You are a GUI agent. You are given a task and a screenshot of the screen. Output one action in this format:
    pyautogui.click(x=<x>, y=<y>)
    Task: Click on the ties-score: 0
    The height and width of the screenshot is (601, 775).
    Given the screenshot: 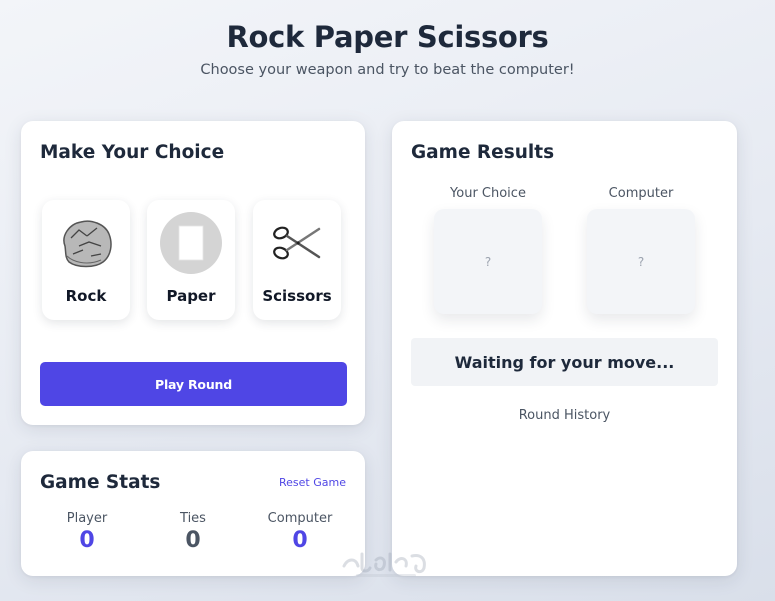 What is the action you would take?
    pyautogui.click(x=193, y=540)
    